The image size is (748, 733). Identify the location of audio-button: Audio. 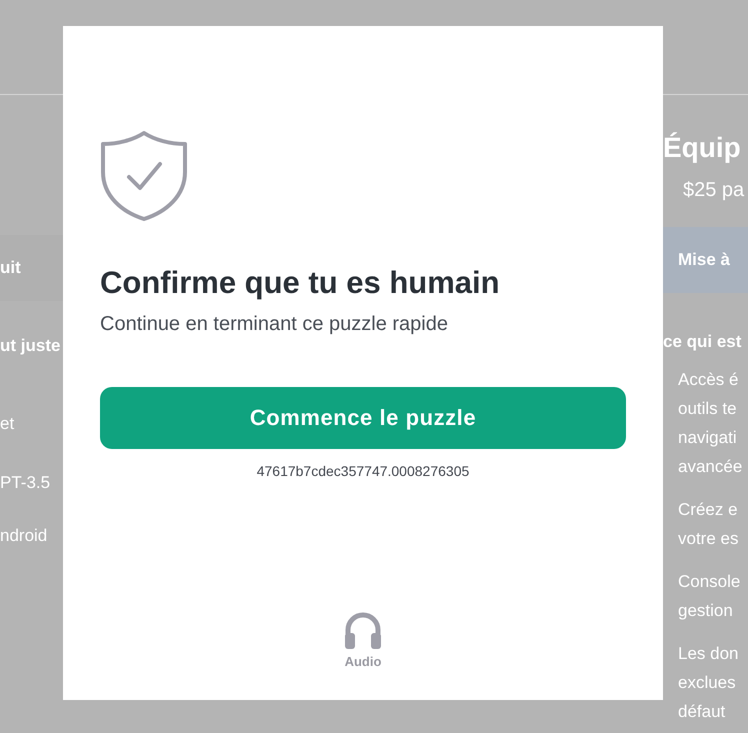
(363, 642).